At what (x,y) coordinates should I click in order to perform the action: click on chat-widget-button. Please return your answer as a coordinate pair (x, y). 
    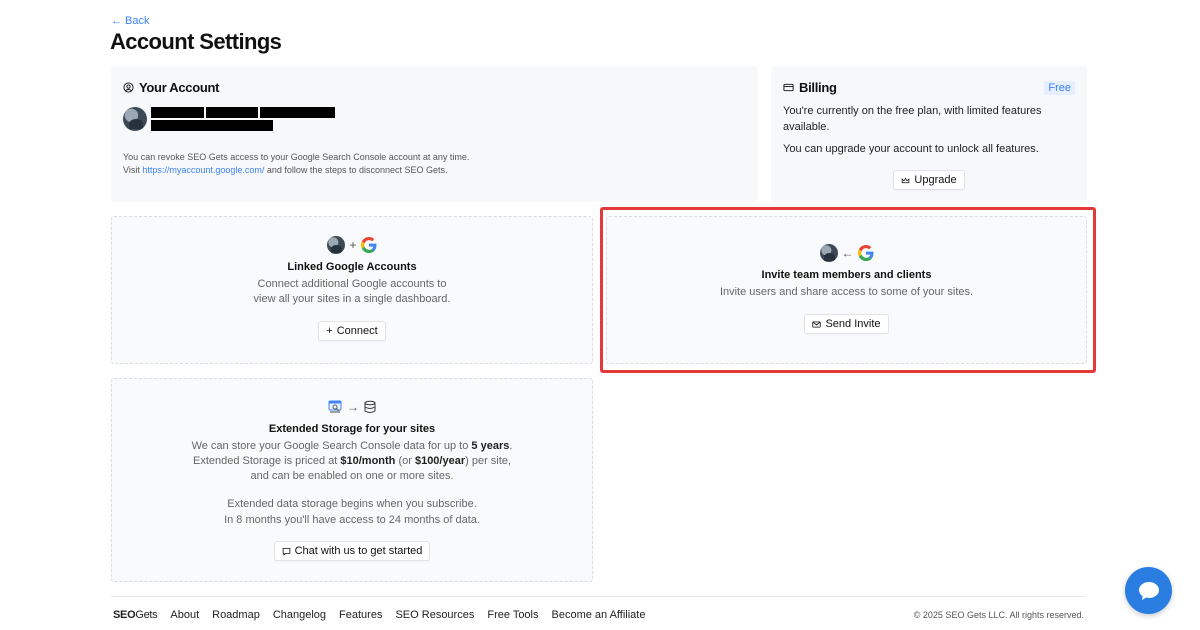
    Looking at the image, I should click on (1148, 590).